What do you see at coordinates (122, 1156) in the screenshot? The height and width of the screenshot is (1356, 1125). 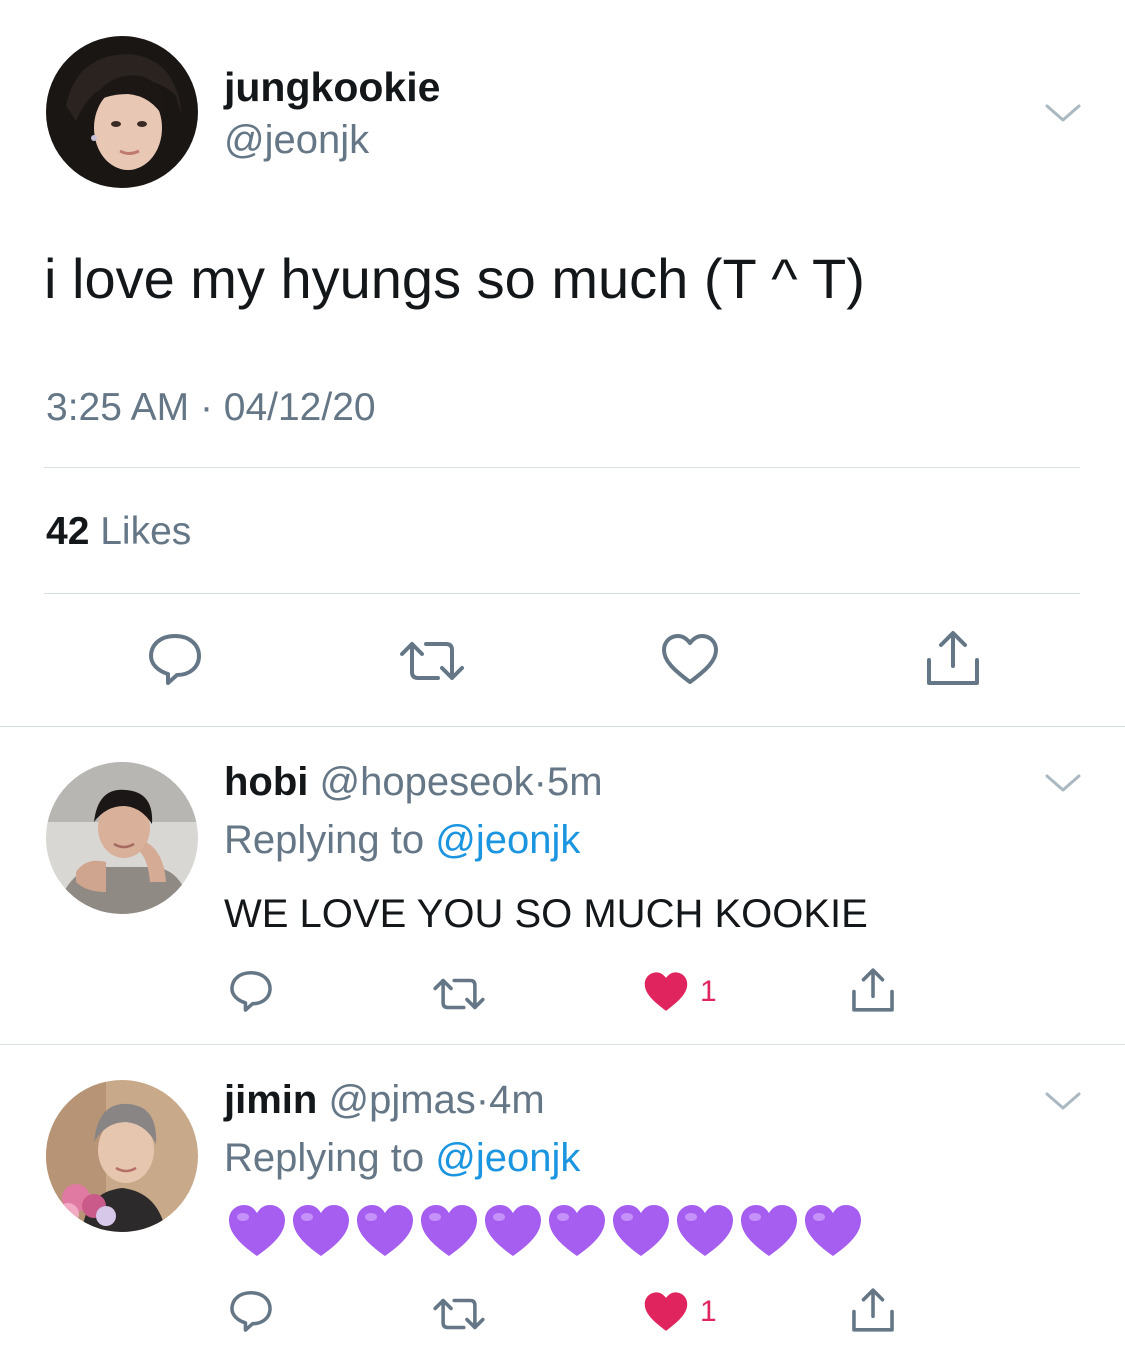 I see `jimin-avatar` at bounding box center [122, 1156].